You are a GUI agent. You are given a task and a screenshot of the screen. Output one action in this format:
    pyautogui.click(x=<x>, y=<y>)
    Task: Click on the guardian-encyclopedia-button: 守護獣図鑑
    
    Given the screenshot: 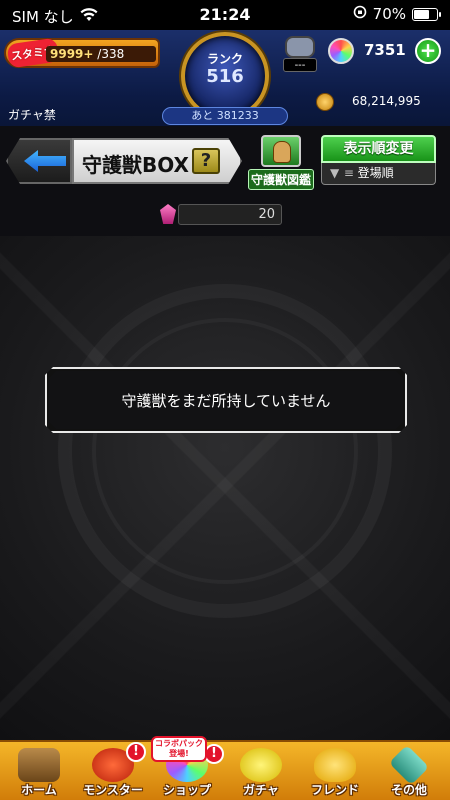 What is the action you would take?
    pyautogui.click(x=281, y=162)
    